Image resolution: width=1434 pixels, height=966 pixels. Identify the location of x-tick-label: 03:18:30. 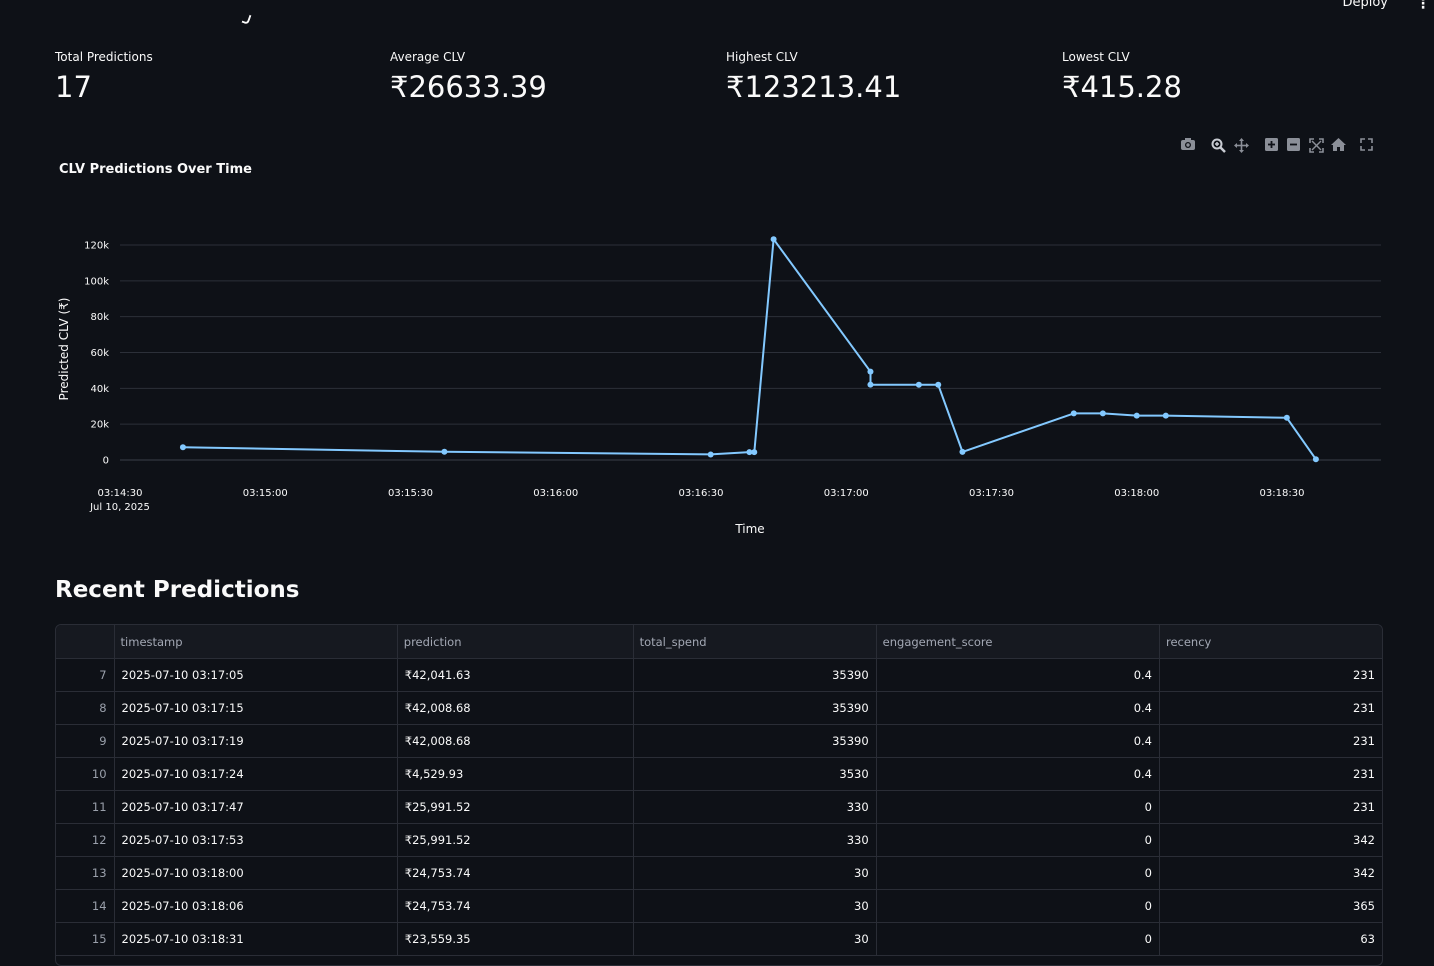
(1282, 493).